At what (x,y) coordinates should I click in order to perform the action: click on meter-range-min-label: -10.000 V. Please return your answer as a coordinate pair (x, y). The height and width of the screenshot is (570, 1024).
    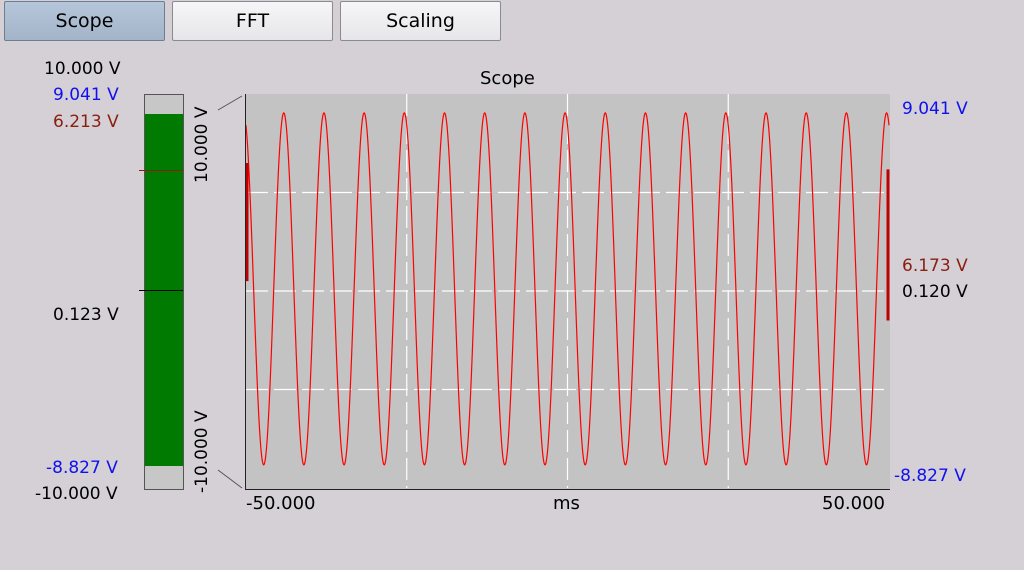
    Looking at the image, I should click on (76, 494).